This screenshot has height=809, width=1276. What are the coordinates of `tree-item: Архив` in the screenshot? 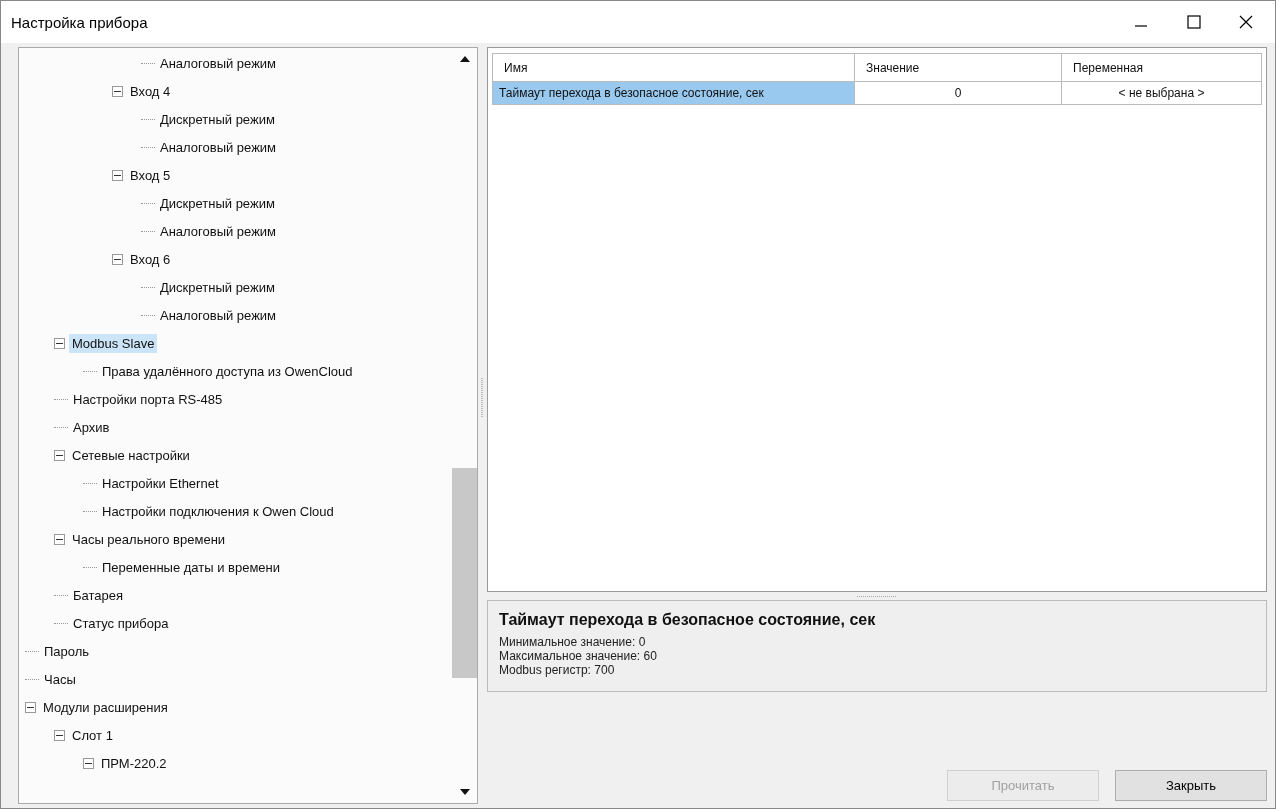 It's located at (91, 427).